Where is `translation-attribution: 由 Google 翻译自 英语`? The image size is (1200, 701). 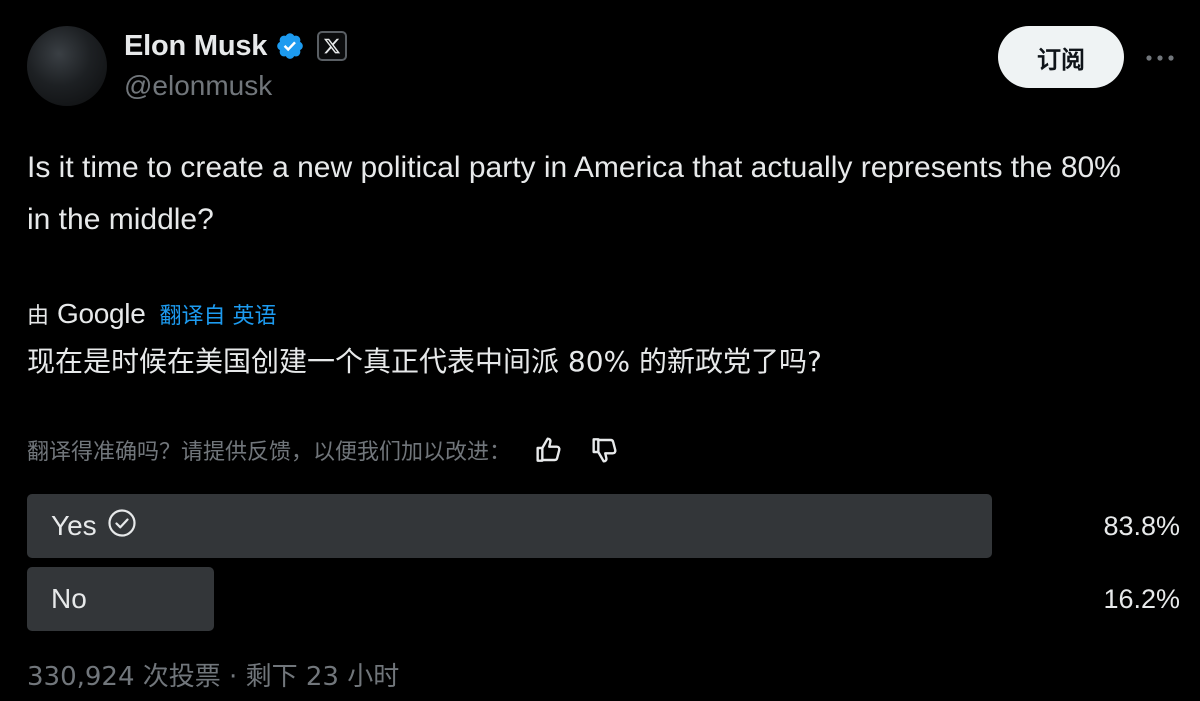
translation-attribution: 由 Google 翻译自 英语 is located at coordinates (152, 314).